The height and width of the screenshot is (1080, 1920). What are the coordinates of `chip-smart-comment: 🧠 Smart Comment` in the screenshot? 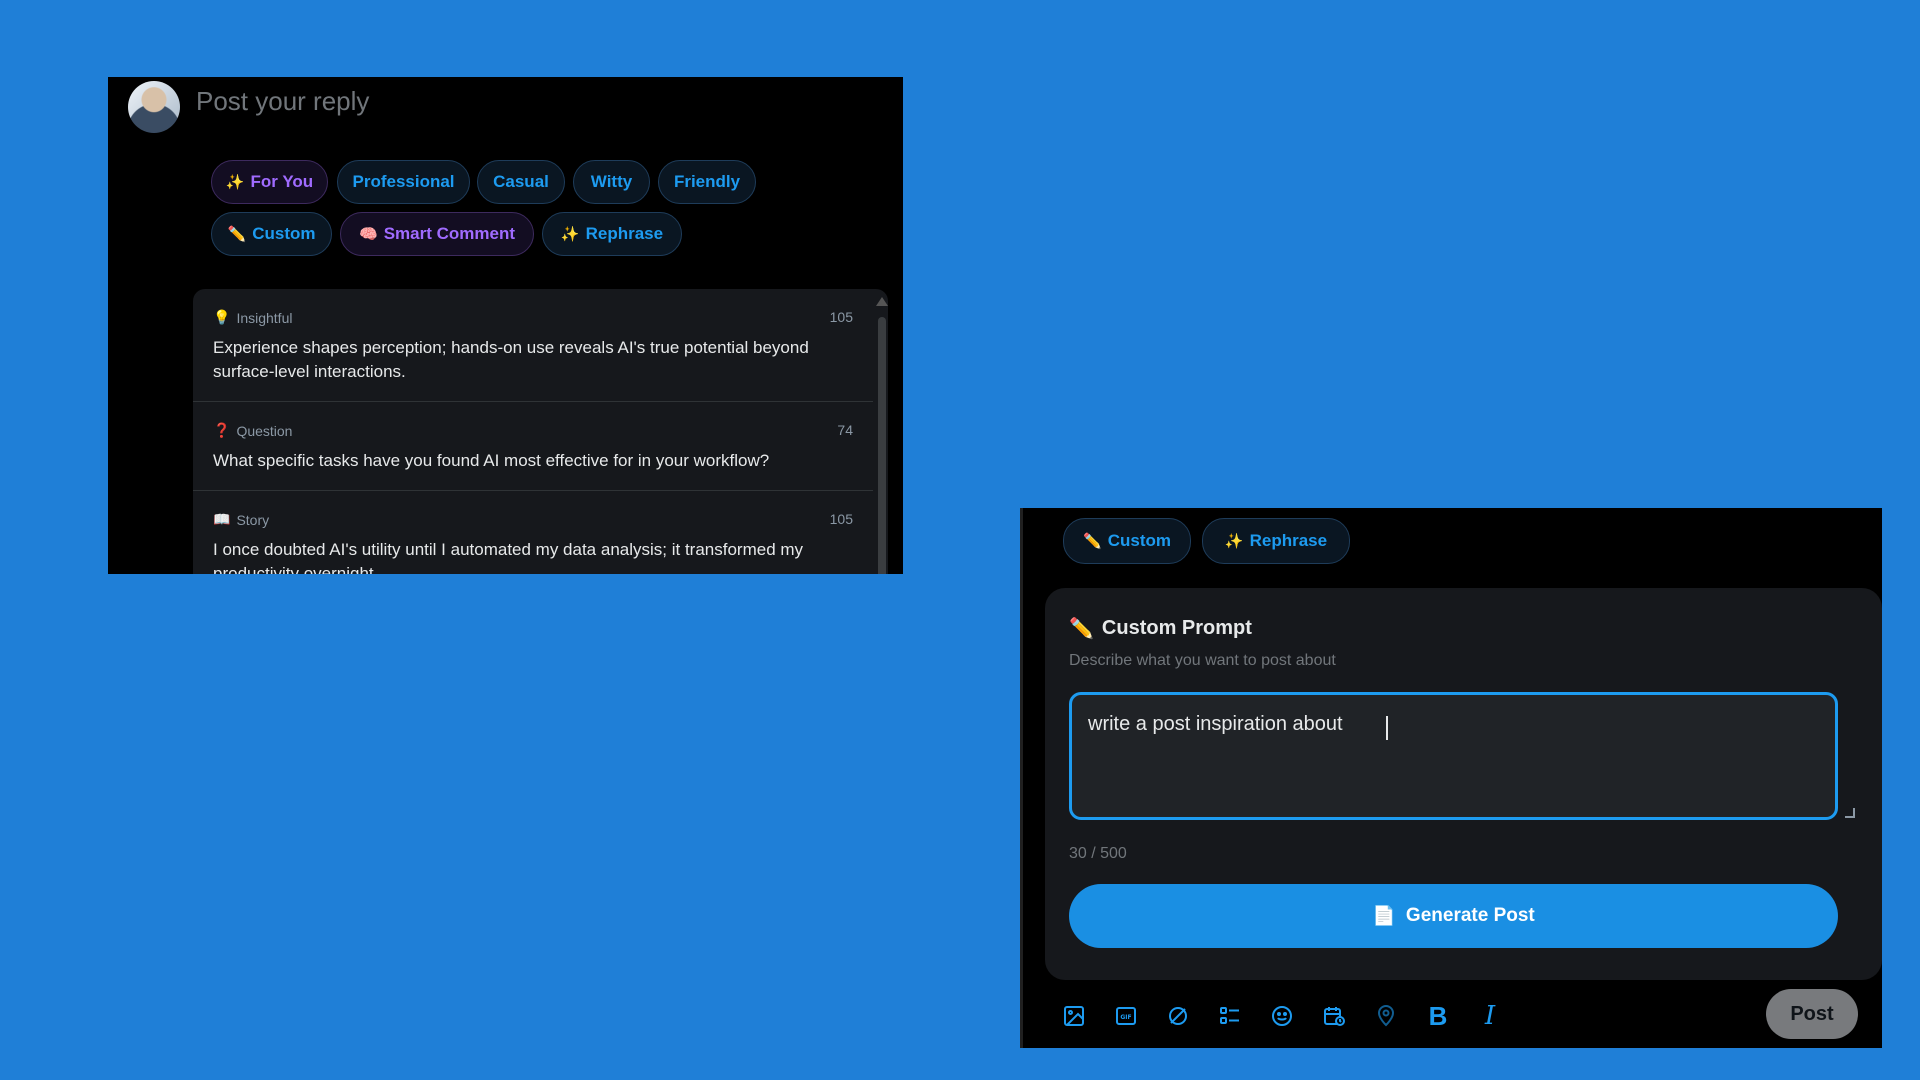 It's located at (437, 234).